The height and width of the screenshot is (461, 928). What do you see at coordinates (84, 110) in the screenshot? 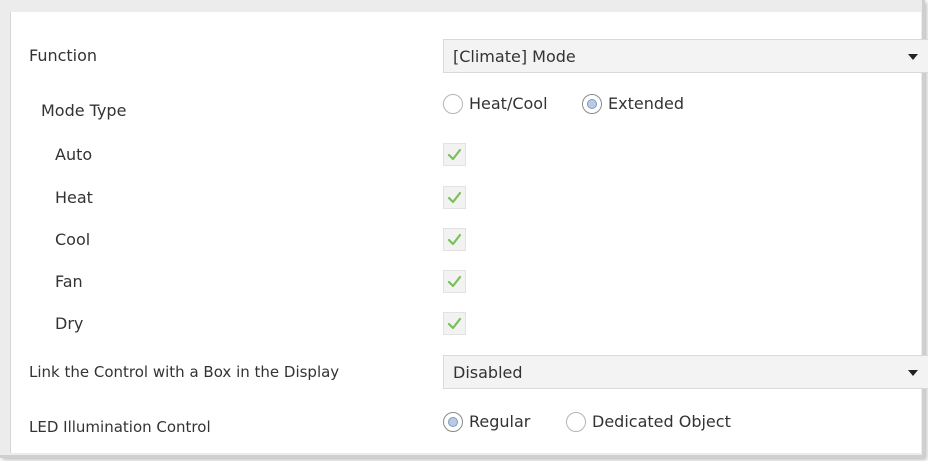
I see `mode-type-label: Mode Type` at bounding box center [84, 110].